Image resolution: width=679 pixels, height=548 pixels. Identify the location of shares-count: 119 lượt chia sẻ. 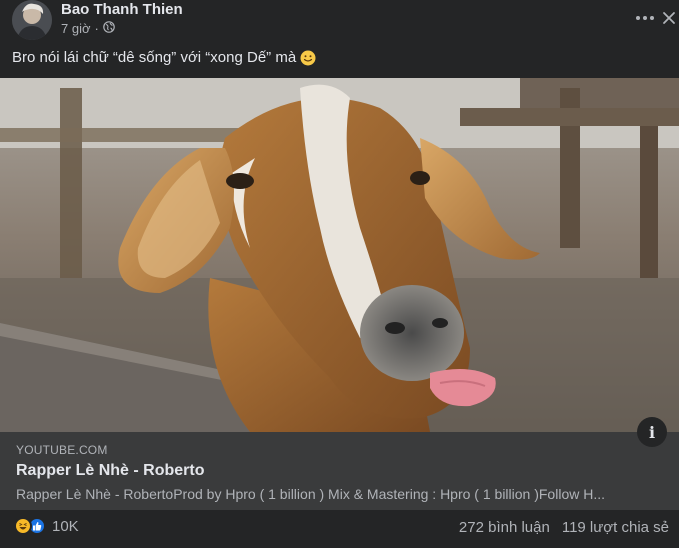
(615, 527).